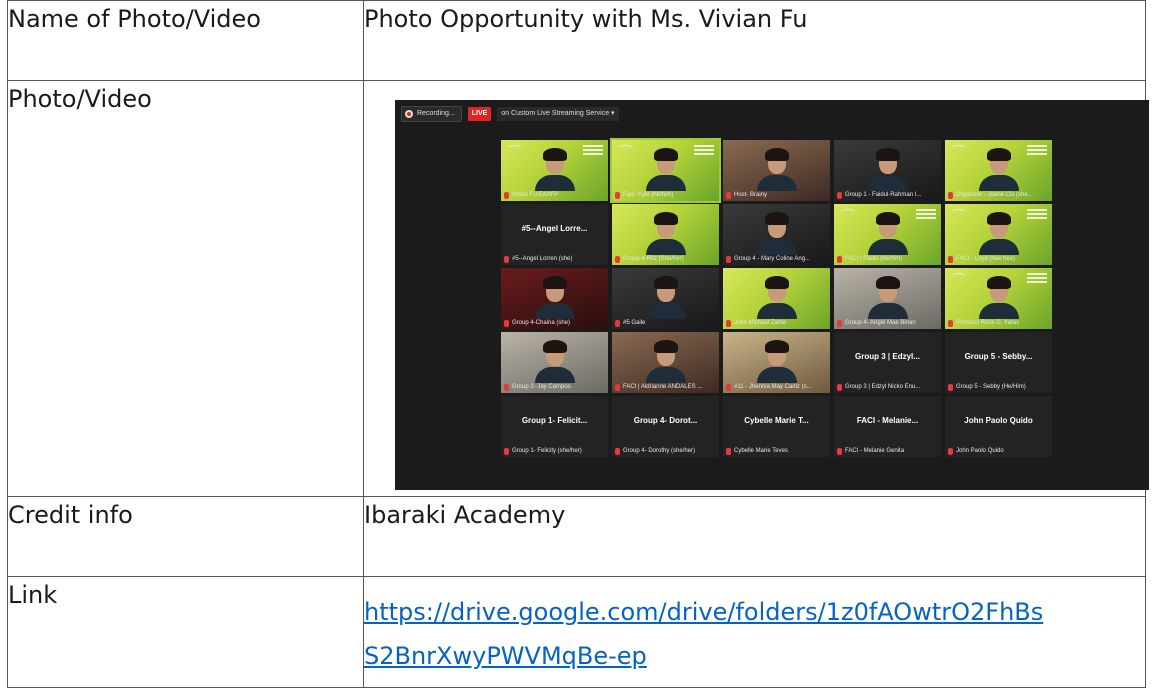 The height and width of the screenshot is (688, 1157). Describe the element at coordinates (665, 298) in the screenshot. I see `participant-tile: #5 Gaile` at that location.